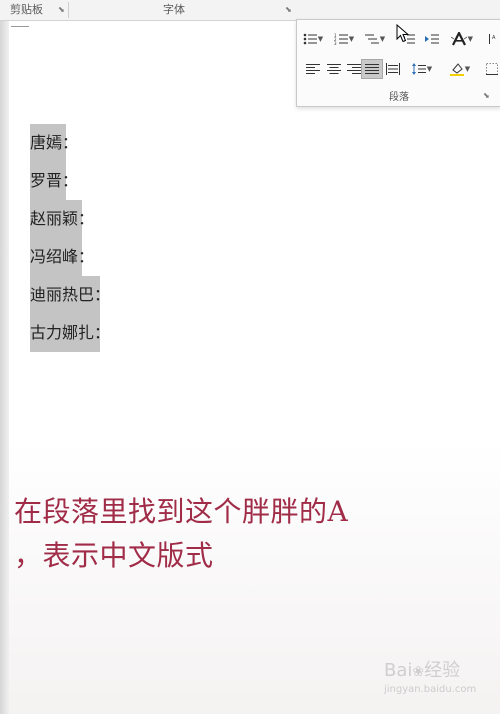 The width and height of the screenshot is (500, 714). What do you see at coordinates (459, 39) in the screenshot?
I see `chinese-layout-icon` at bounding box center [459, 39].